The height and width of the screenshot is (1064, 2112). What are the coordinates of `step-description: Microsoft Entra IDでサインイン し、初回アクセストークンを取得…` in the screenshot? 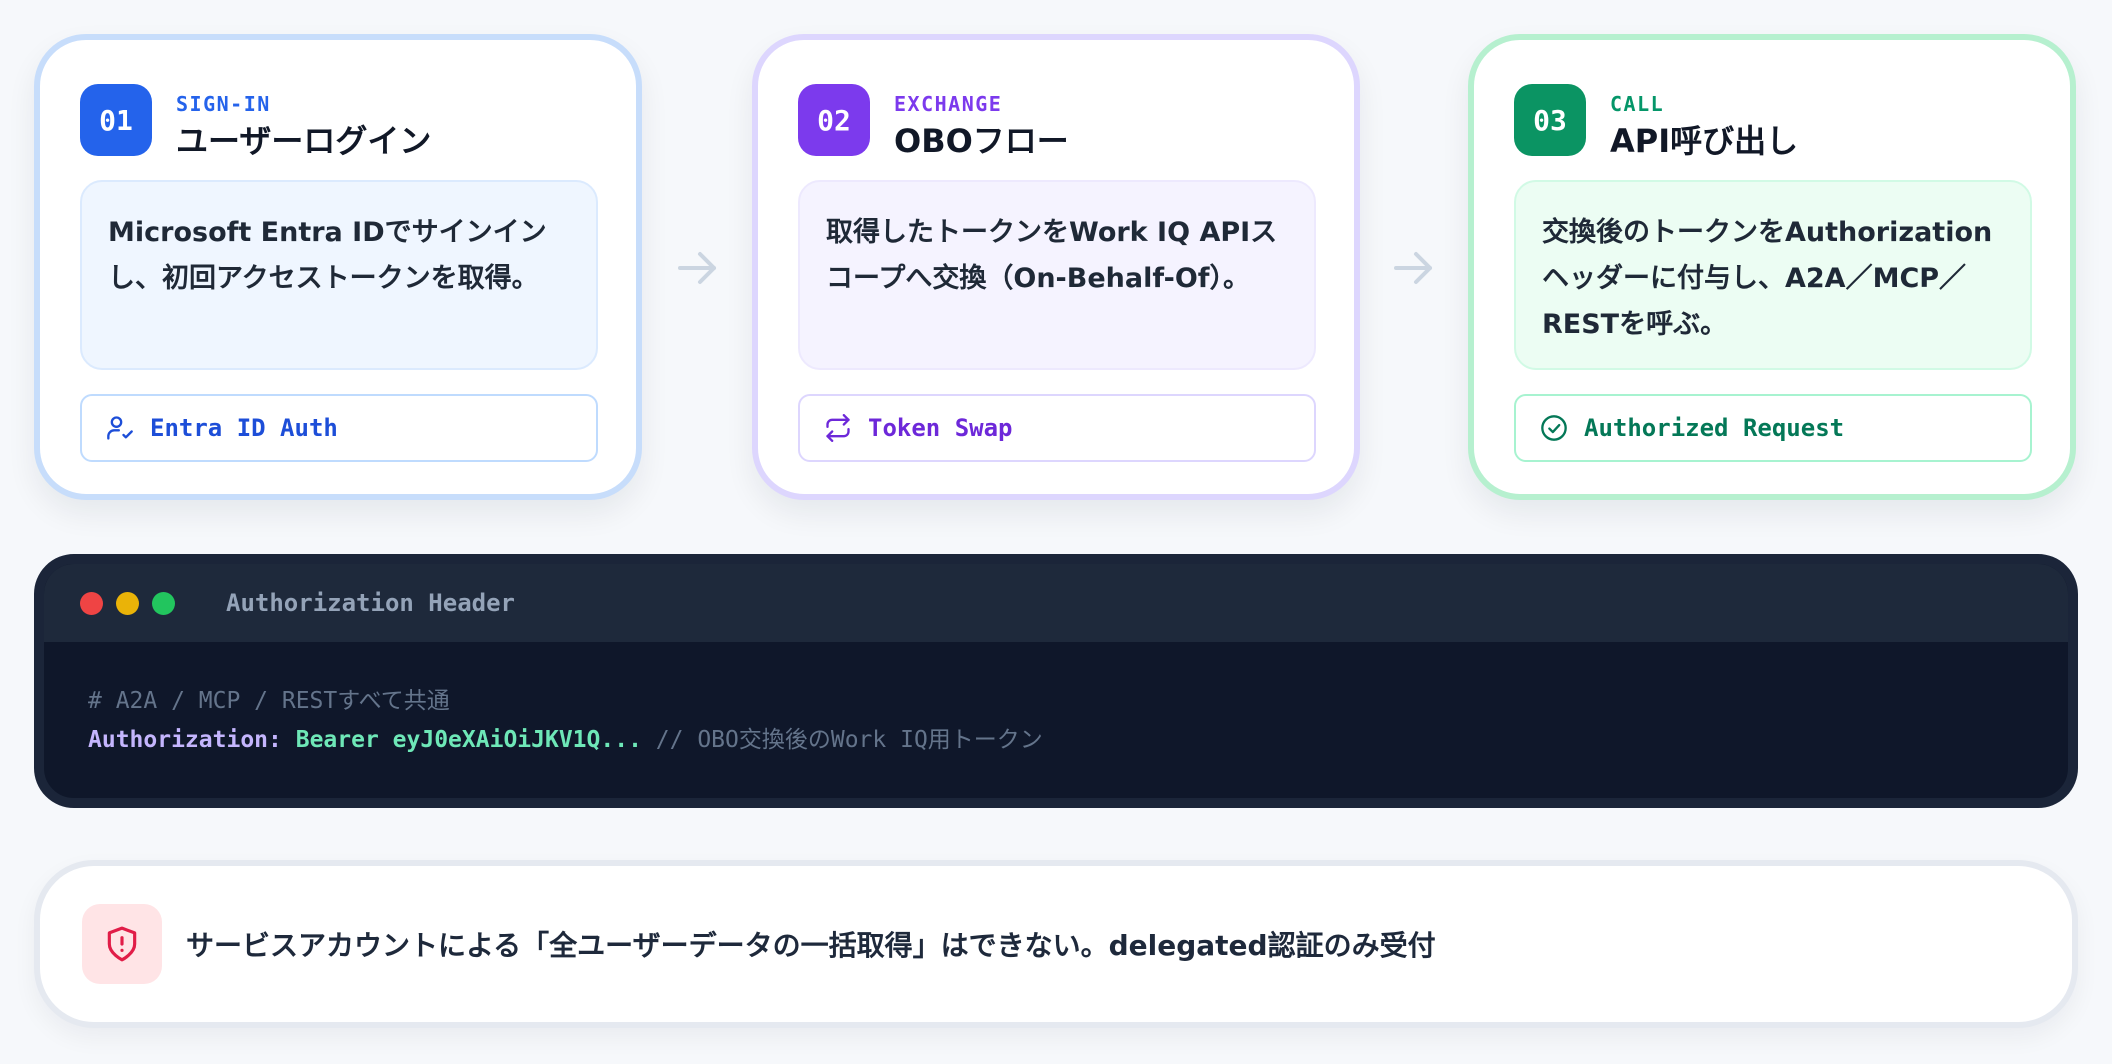 It's located at (339, 275).